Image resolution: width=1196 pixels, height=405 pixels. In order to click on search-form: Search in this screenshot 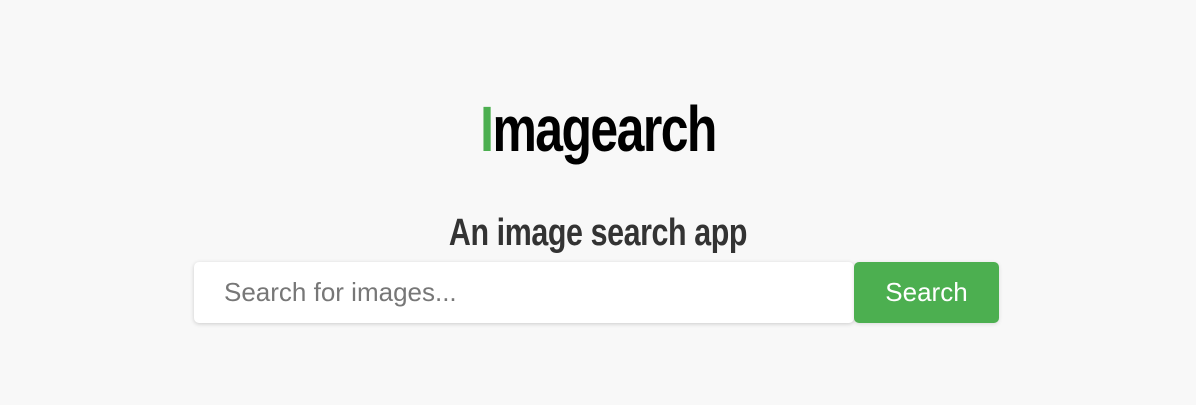, I will do `click(596, 292)`.